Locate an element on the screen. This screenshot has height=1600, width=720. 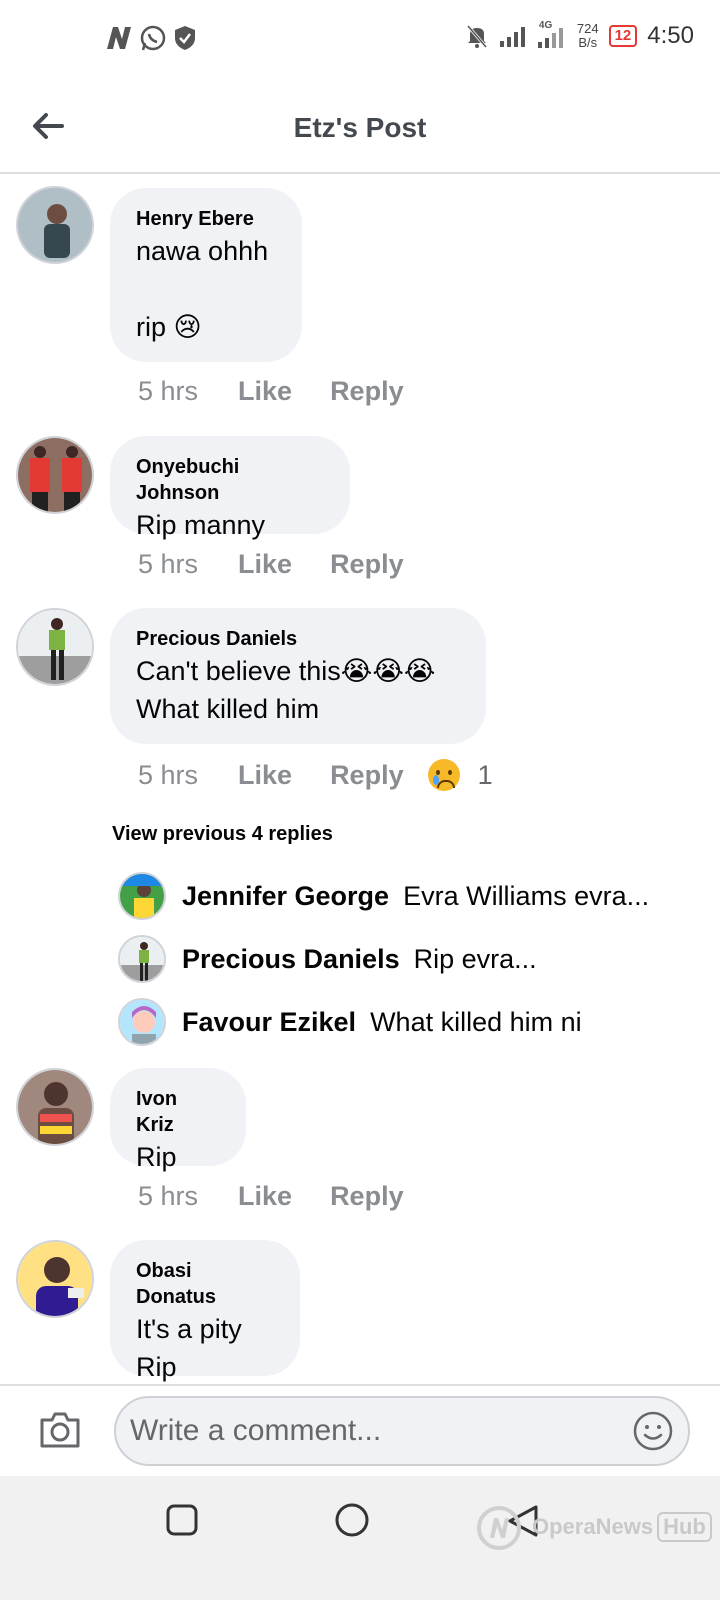
shield-icon is located at coordinates (185, 38).